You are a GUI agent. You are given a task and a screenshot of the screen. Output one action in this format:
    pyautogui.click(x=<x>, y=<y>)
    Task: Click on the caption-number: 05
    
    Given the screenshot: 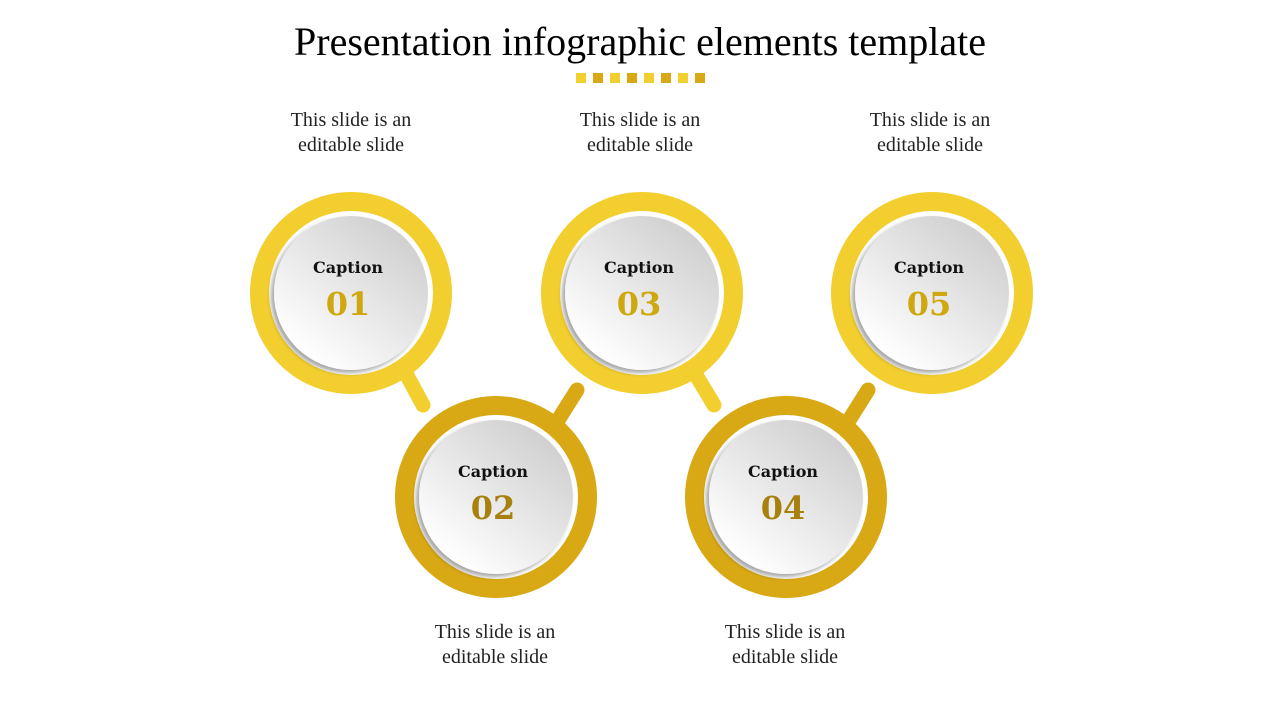 What is the action you would take?
    pyautogui.click(x=929, y=304)
    